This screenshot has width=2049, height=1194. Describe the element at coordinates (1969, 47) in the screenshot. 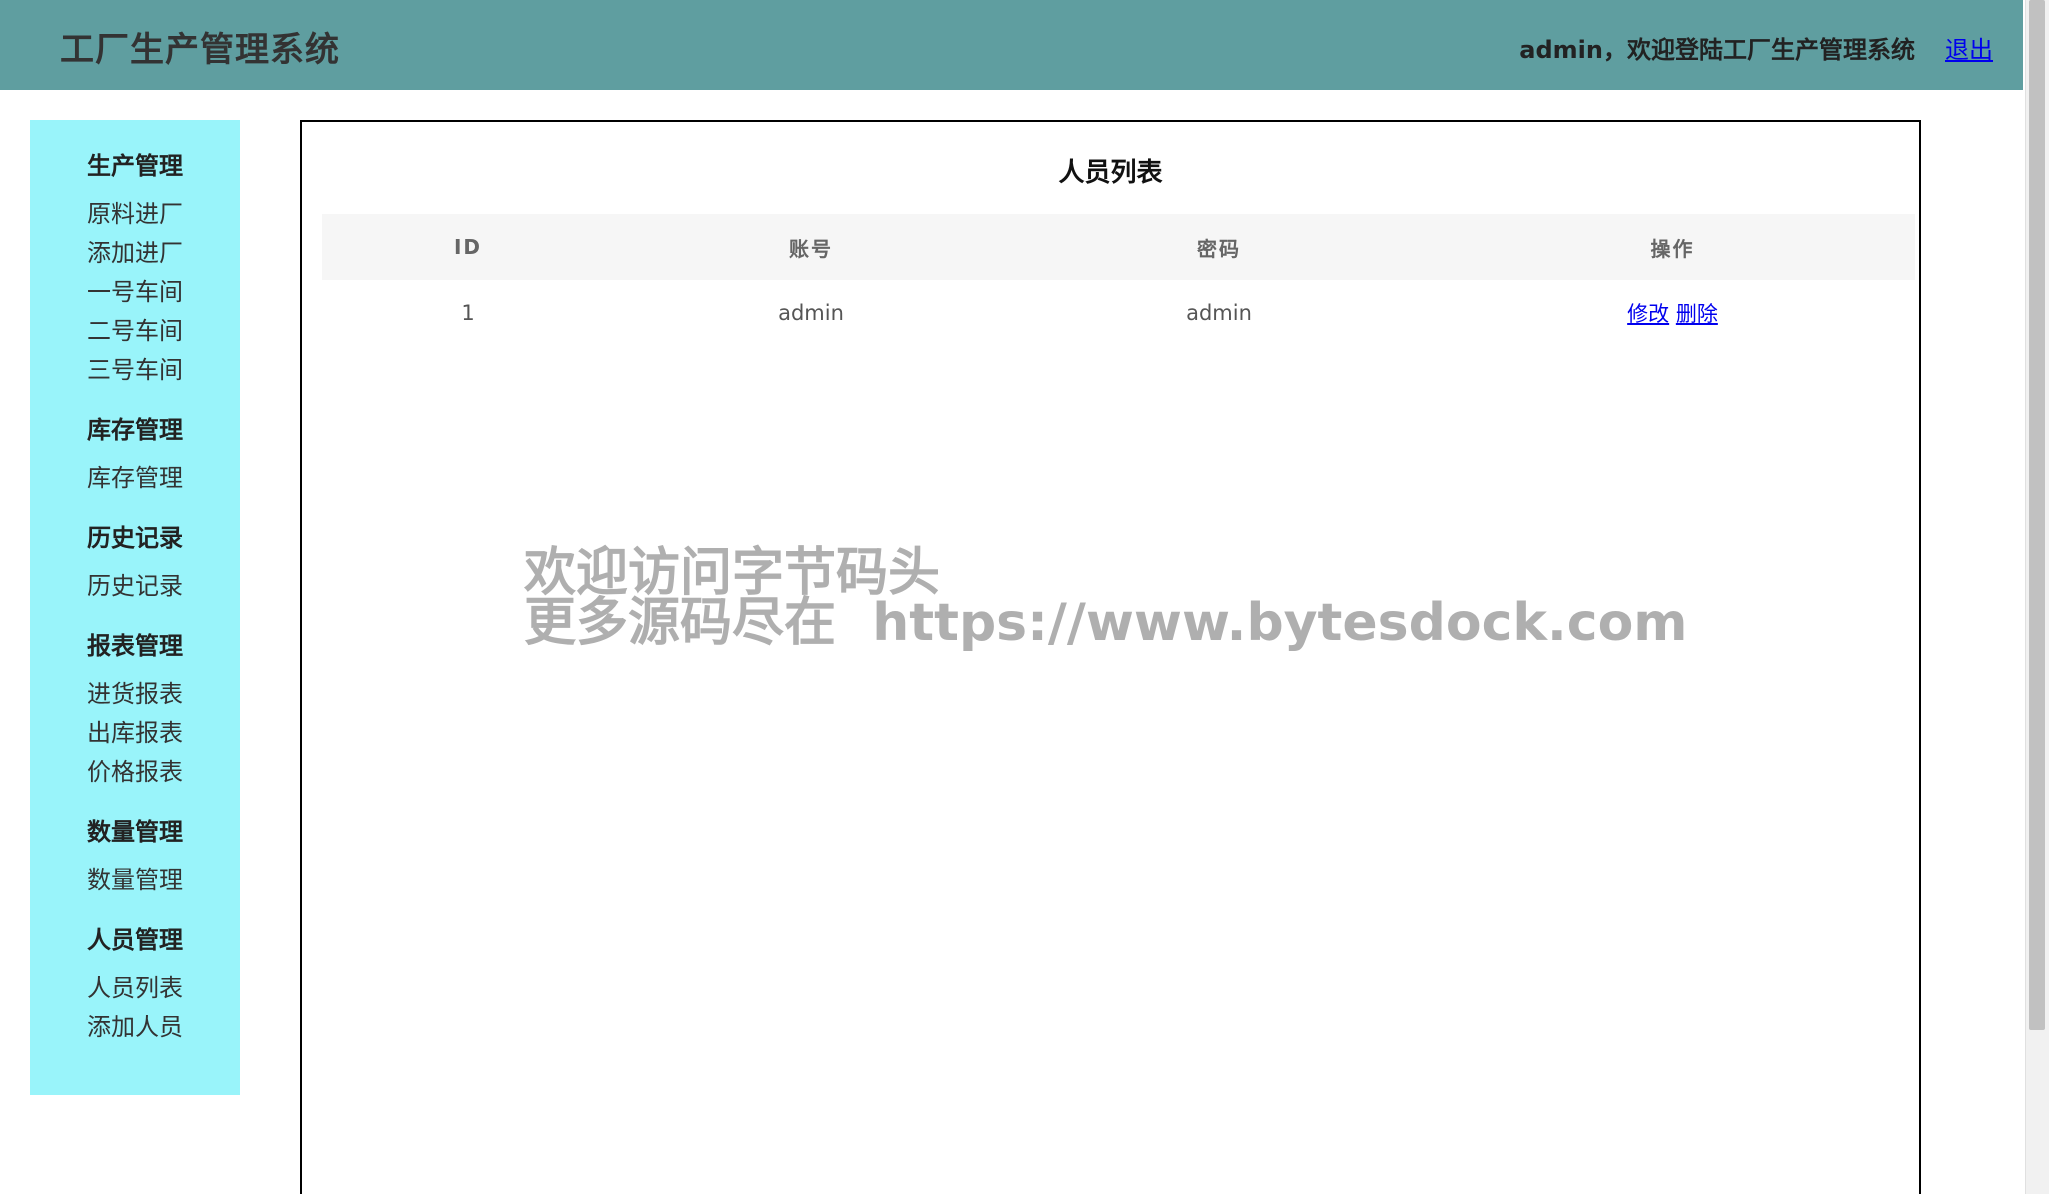

I see `logout-link: 退出` at that location.